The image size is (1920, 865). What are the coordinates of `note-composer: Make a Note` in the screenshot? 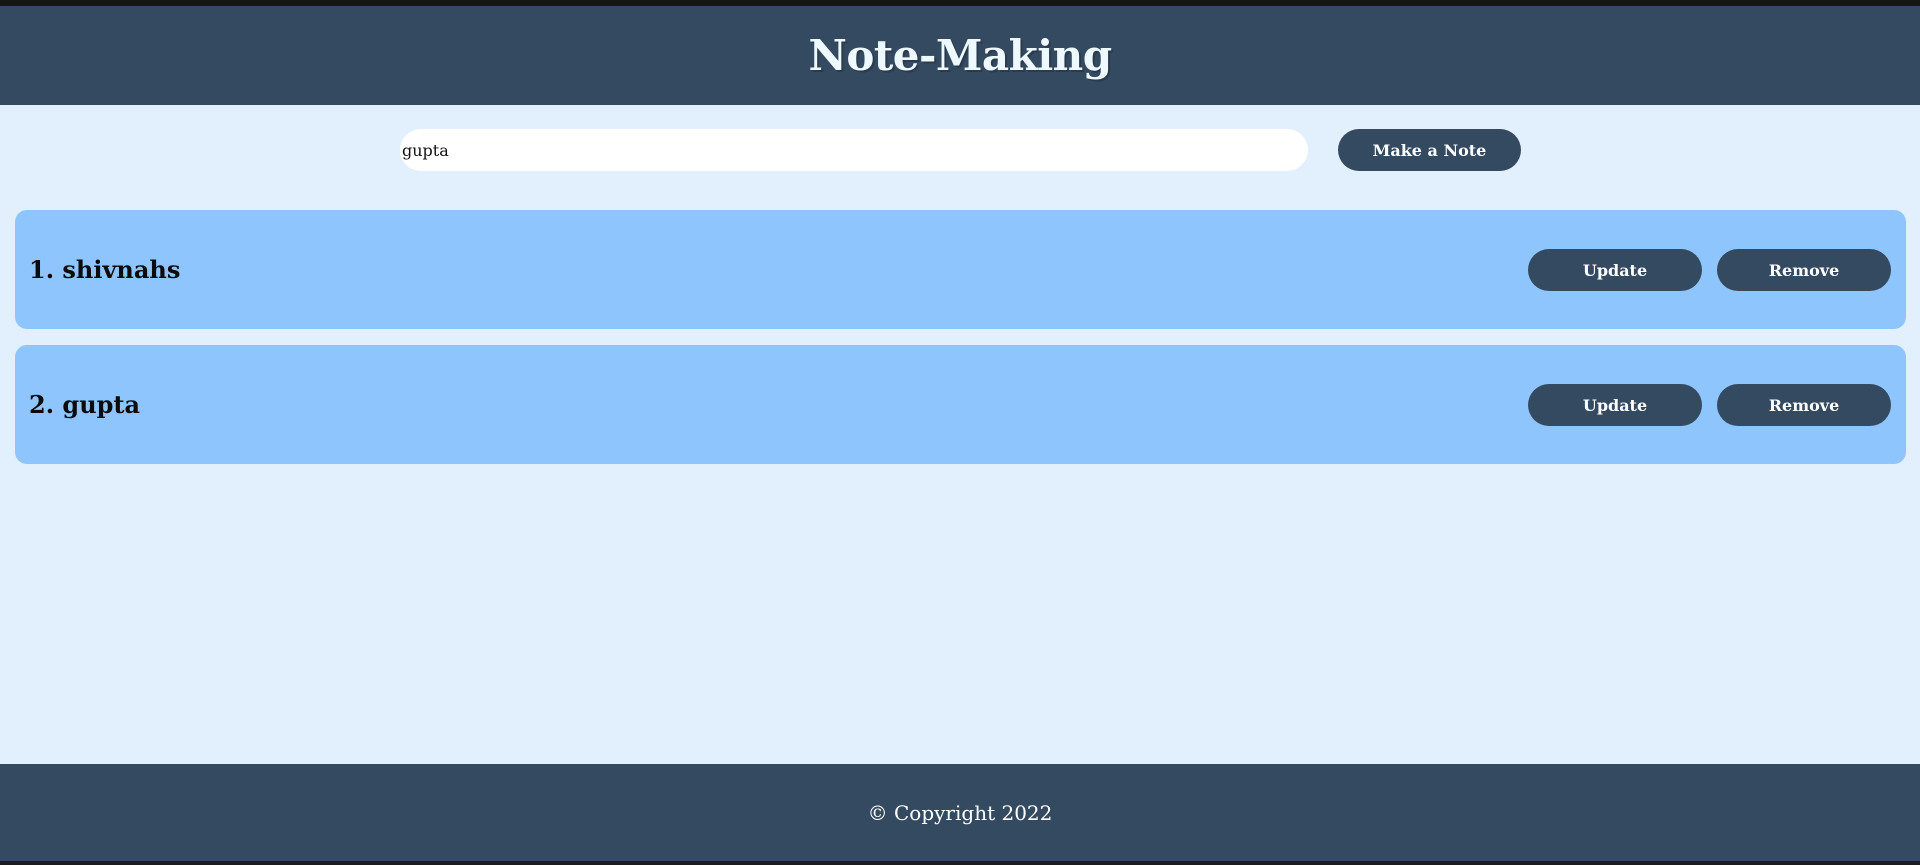 It's located at (960, 150).